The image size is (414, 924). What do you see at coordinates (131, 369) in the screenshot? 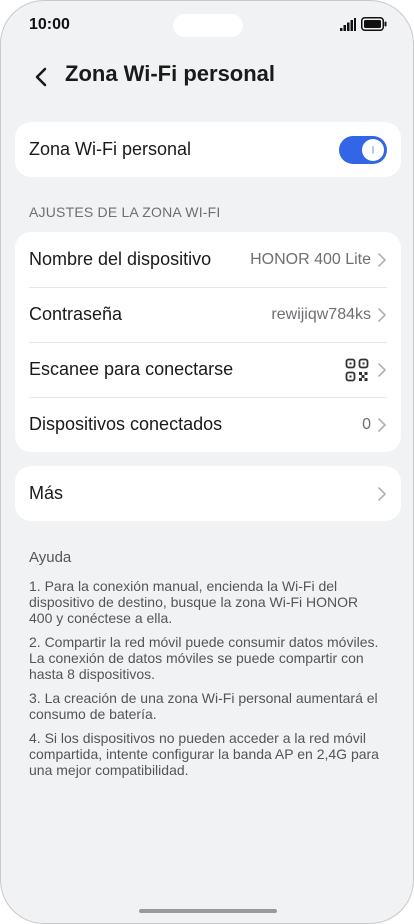
I see `scan-to-connect-label: Escanee para conectarse` at bounding box center [131, 369].